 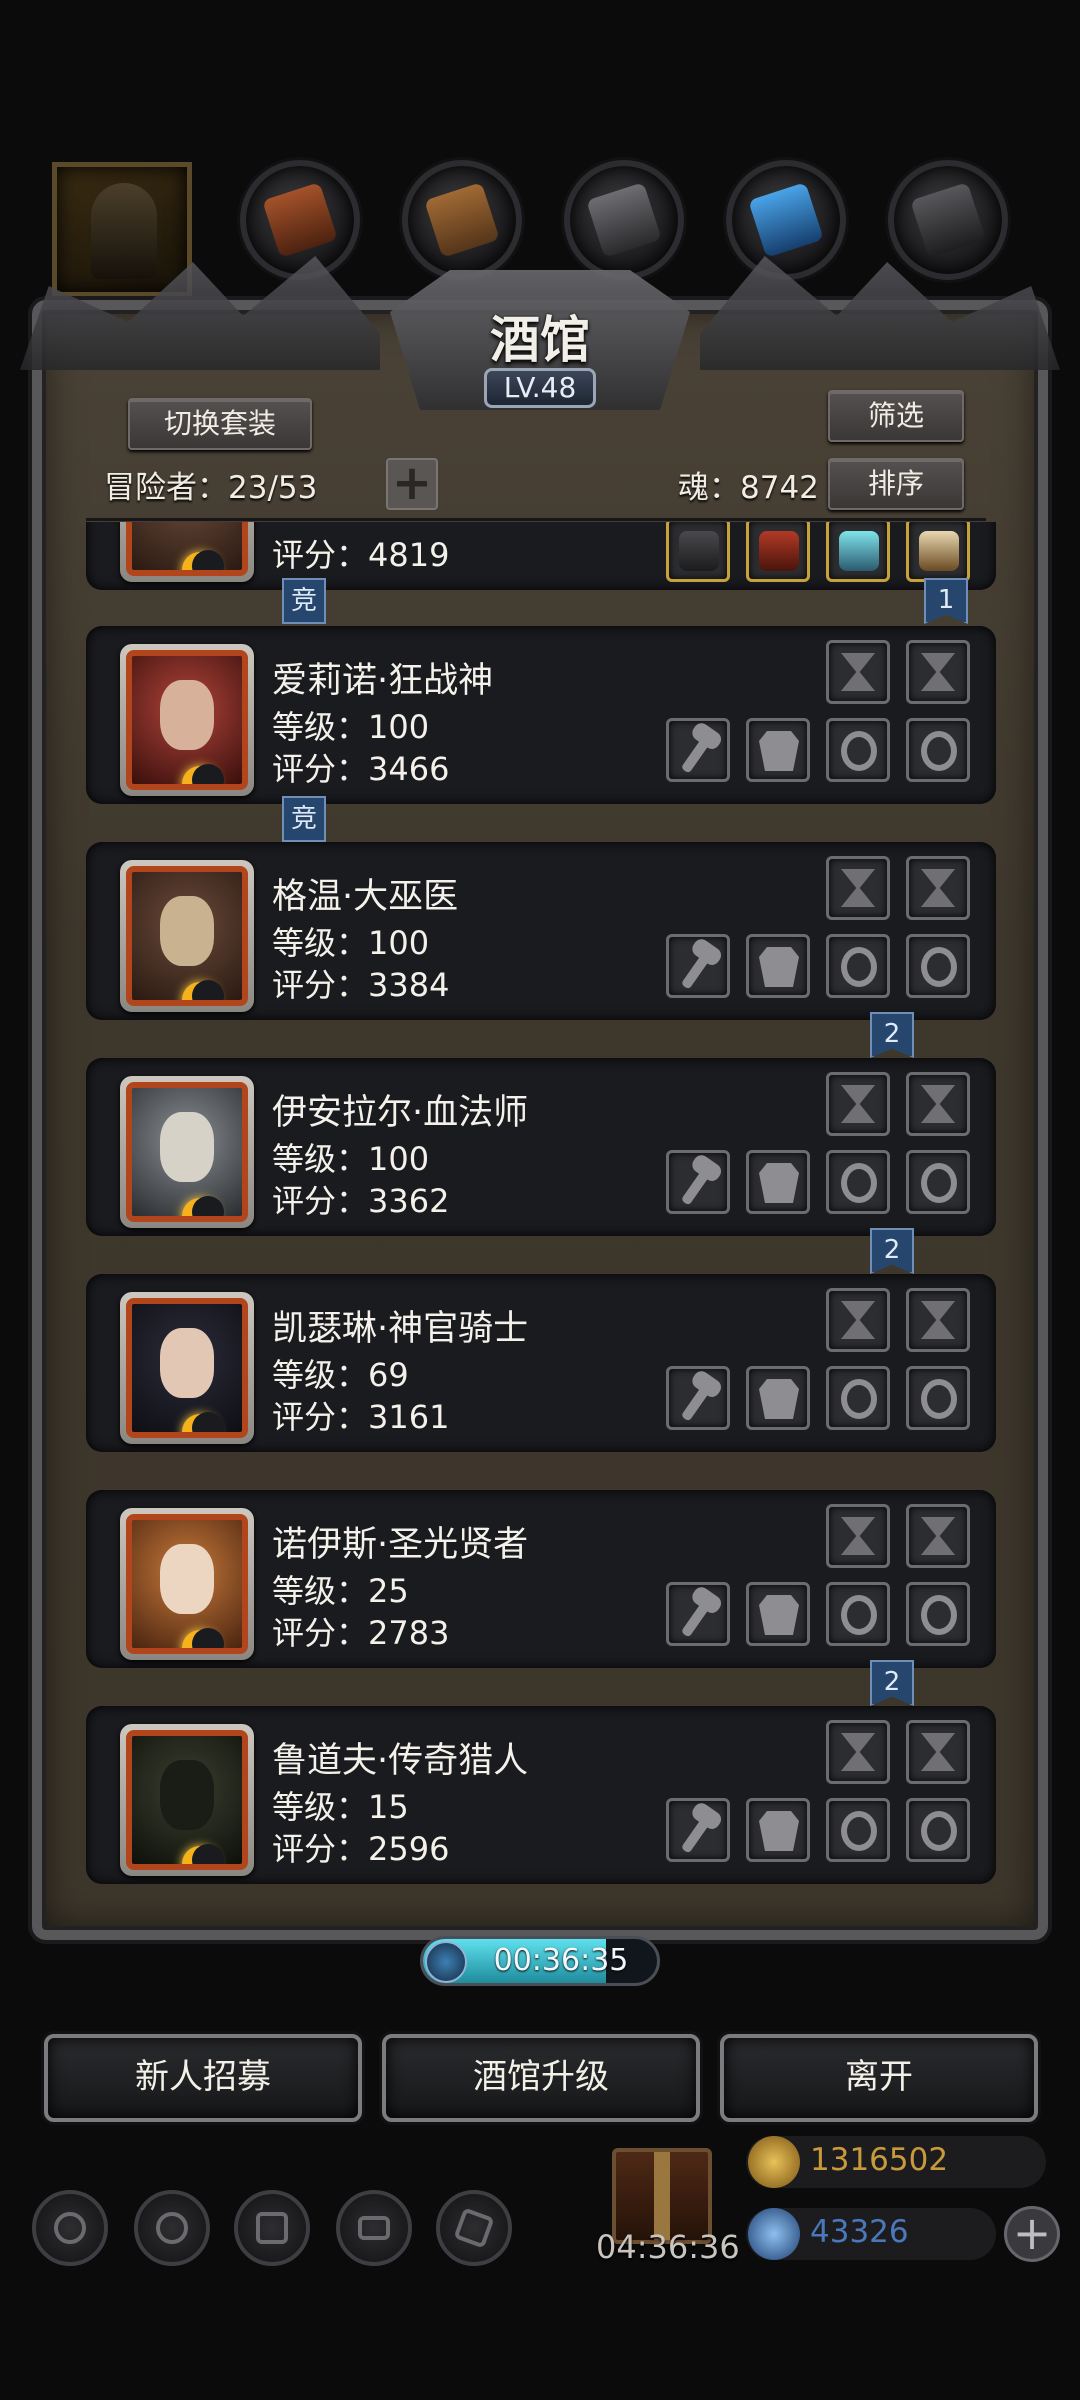 I want to click on leather-tab-icon, so click(x=462, y=220).